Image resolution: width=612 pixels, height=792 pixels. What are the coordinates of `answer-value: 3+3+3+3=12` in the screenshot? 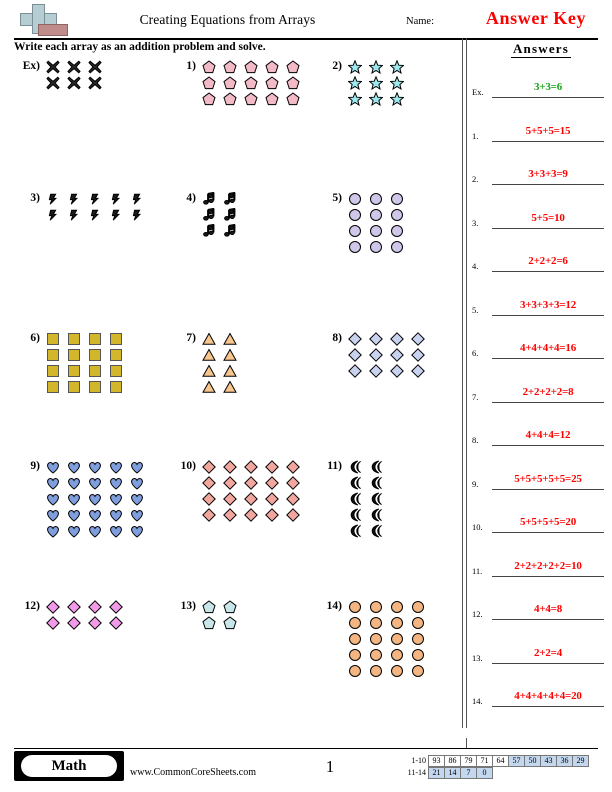 It's located at (548, 307).